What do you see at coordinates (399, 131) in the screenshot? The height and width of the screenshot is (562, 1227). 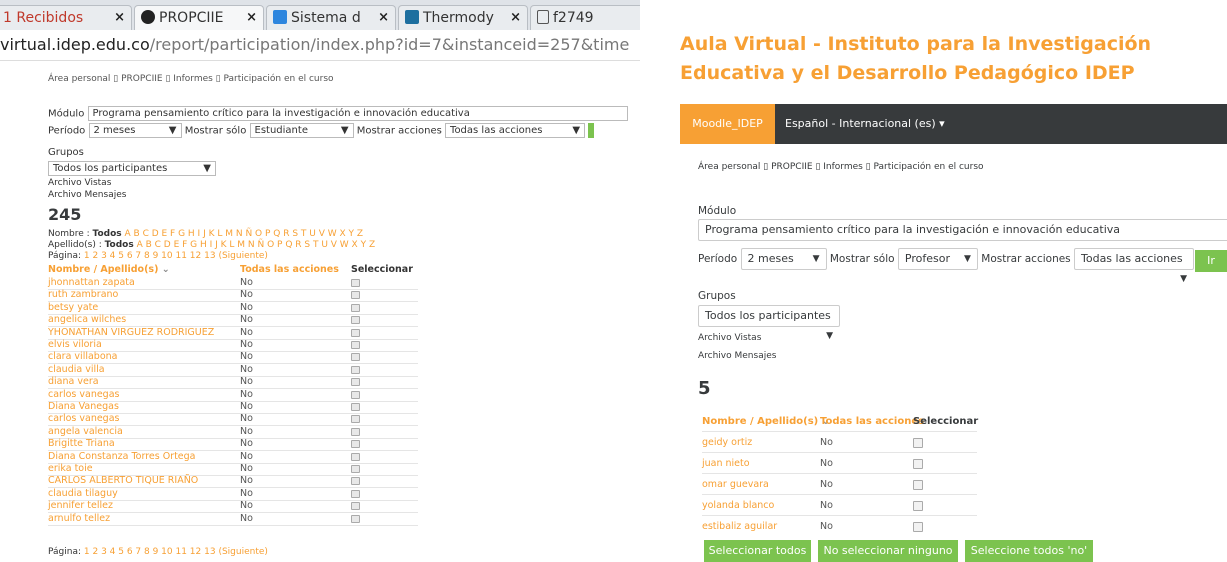 I see `mostrar-acciones-label: Mostrar acciones` at bounding box center [399, 131].